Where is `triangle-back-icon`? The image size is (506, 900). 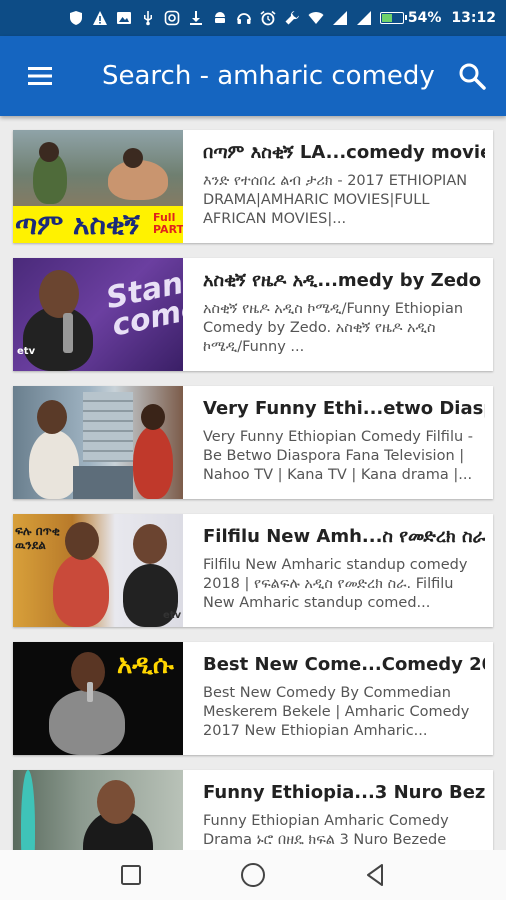 triangle-back-icon is located at coordinates (375, 875).